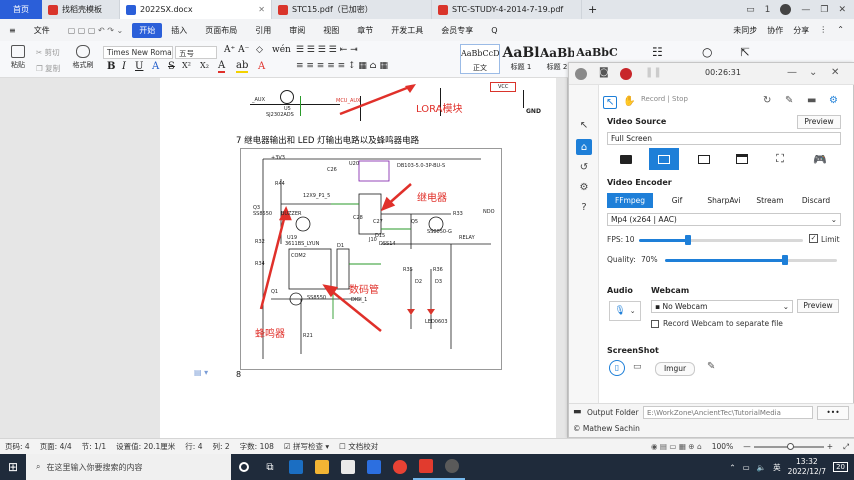 Image resolution: width=854 pixels, height=480 pixels. I want to click on help-icon: ?, so click(584, 207).